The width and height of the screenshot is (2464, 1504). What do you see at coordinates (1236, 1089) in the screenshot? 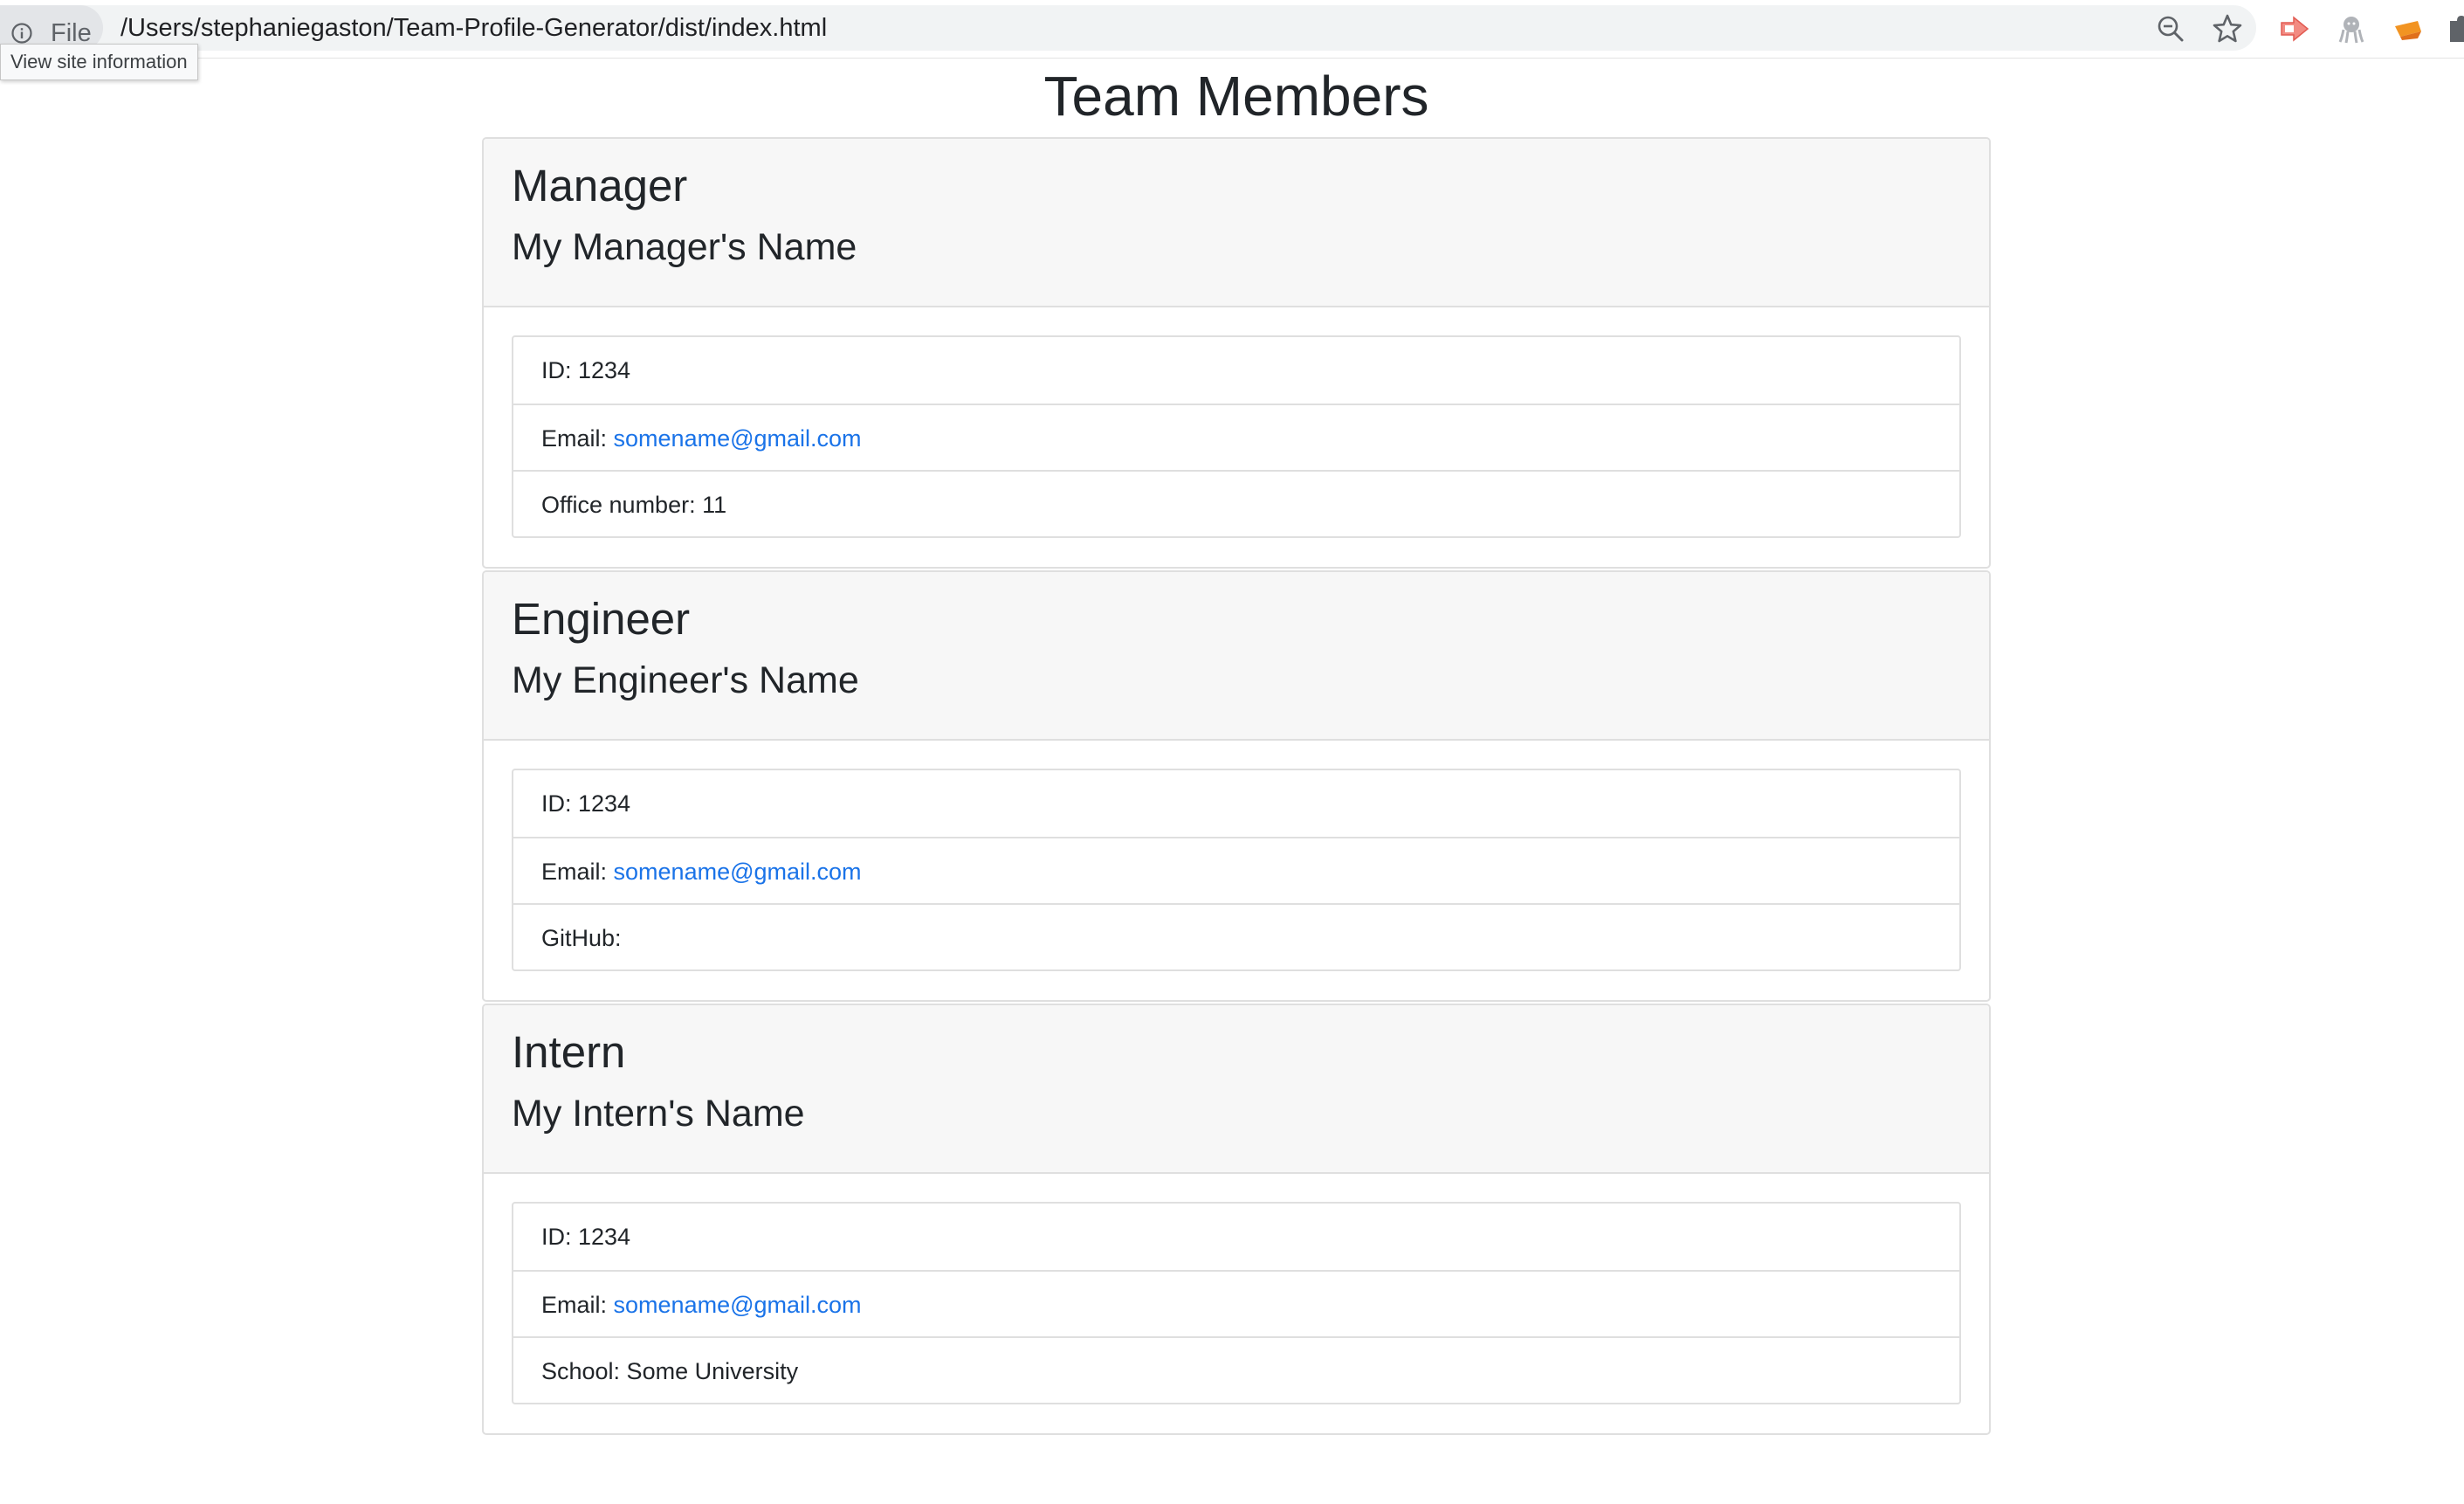
I see `card-header: Intern My Intern's Name` at bounding box center [1236, 1089].